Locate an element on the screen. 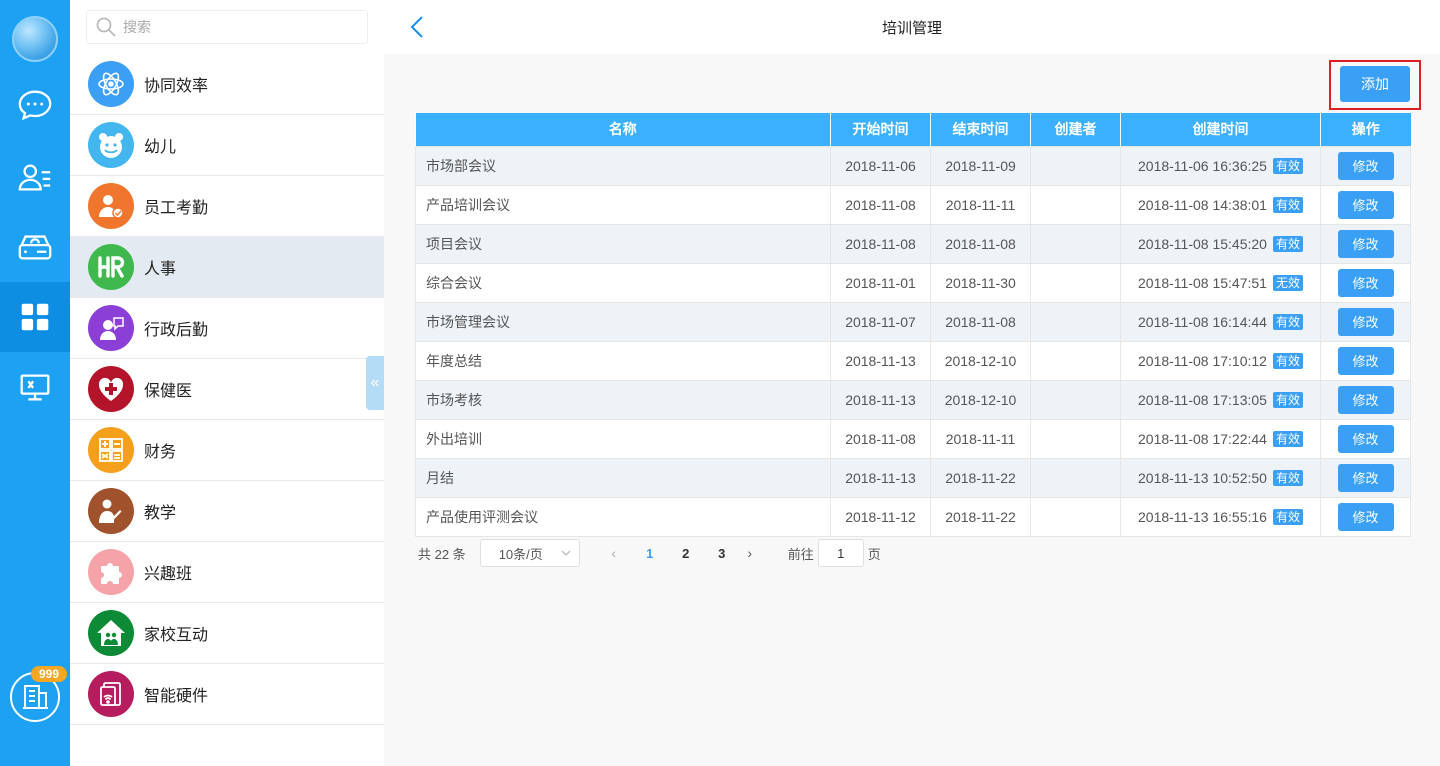  cell-end: 2018-11-11 is located at coordinates (980, 204).